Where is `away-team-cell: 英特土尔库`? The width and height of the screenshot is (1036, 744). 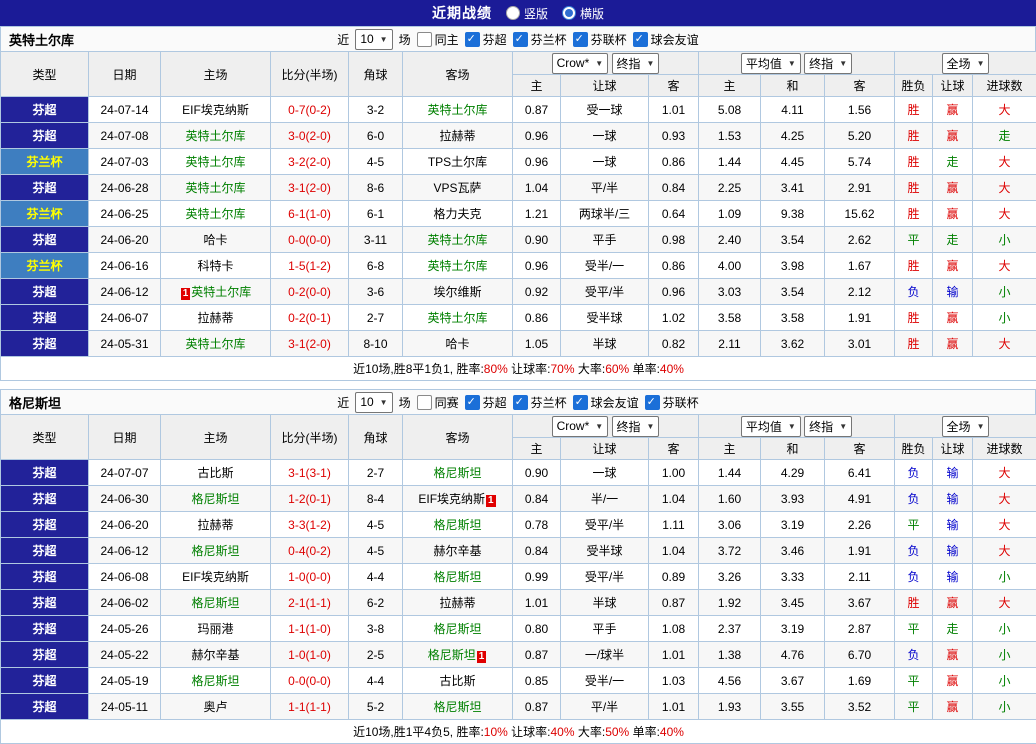 away-team-cell: 英特土尔库 is located at coordinates (458, 240).